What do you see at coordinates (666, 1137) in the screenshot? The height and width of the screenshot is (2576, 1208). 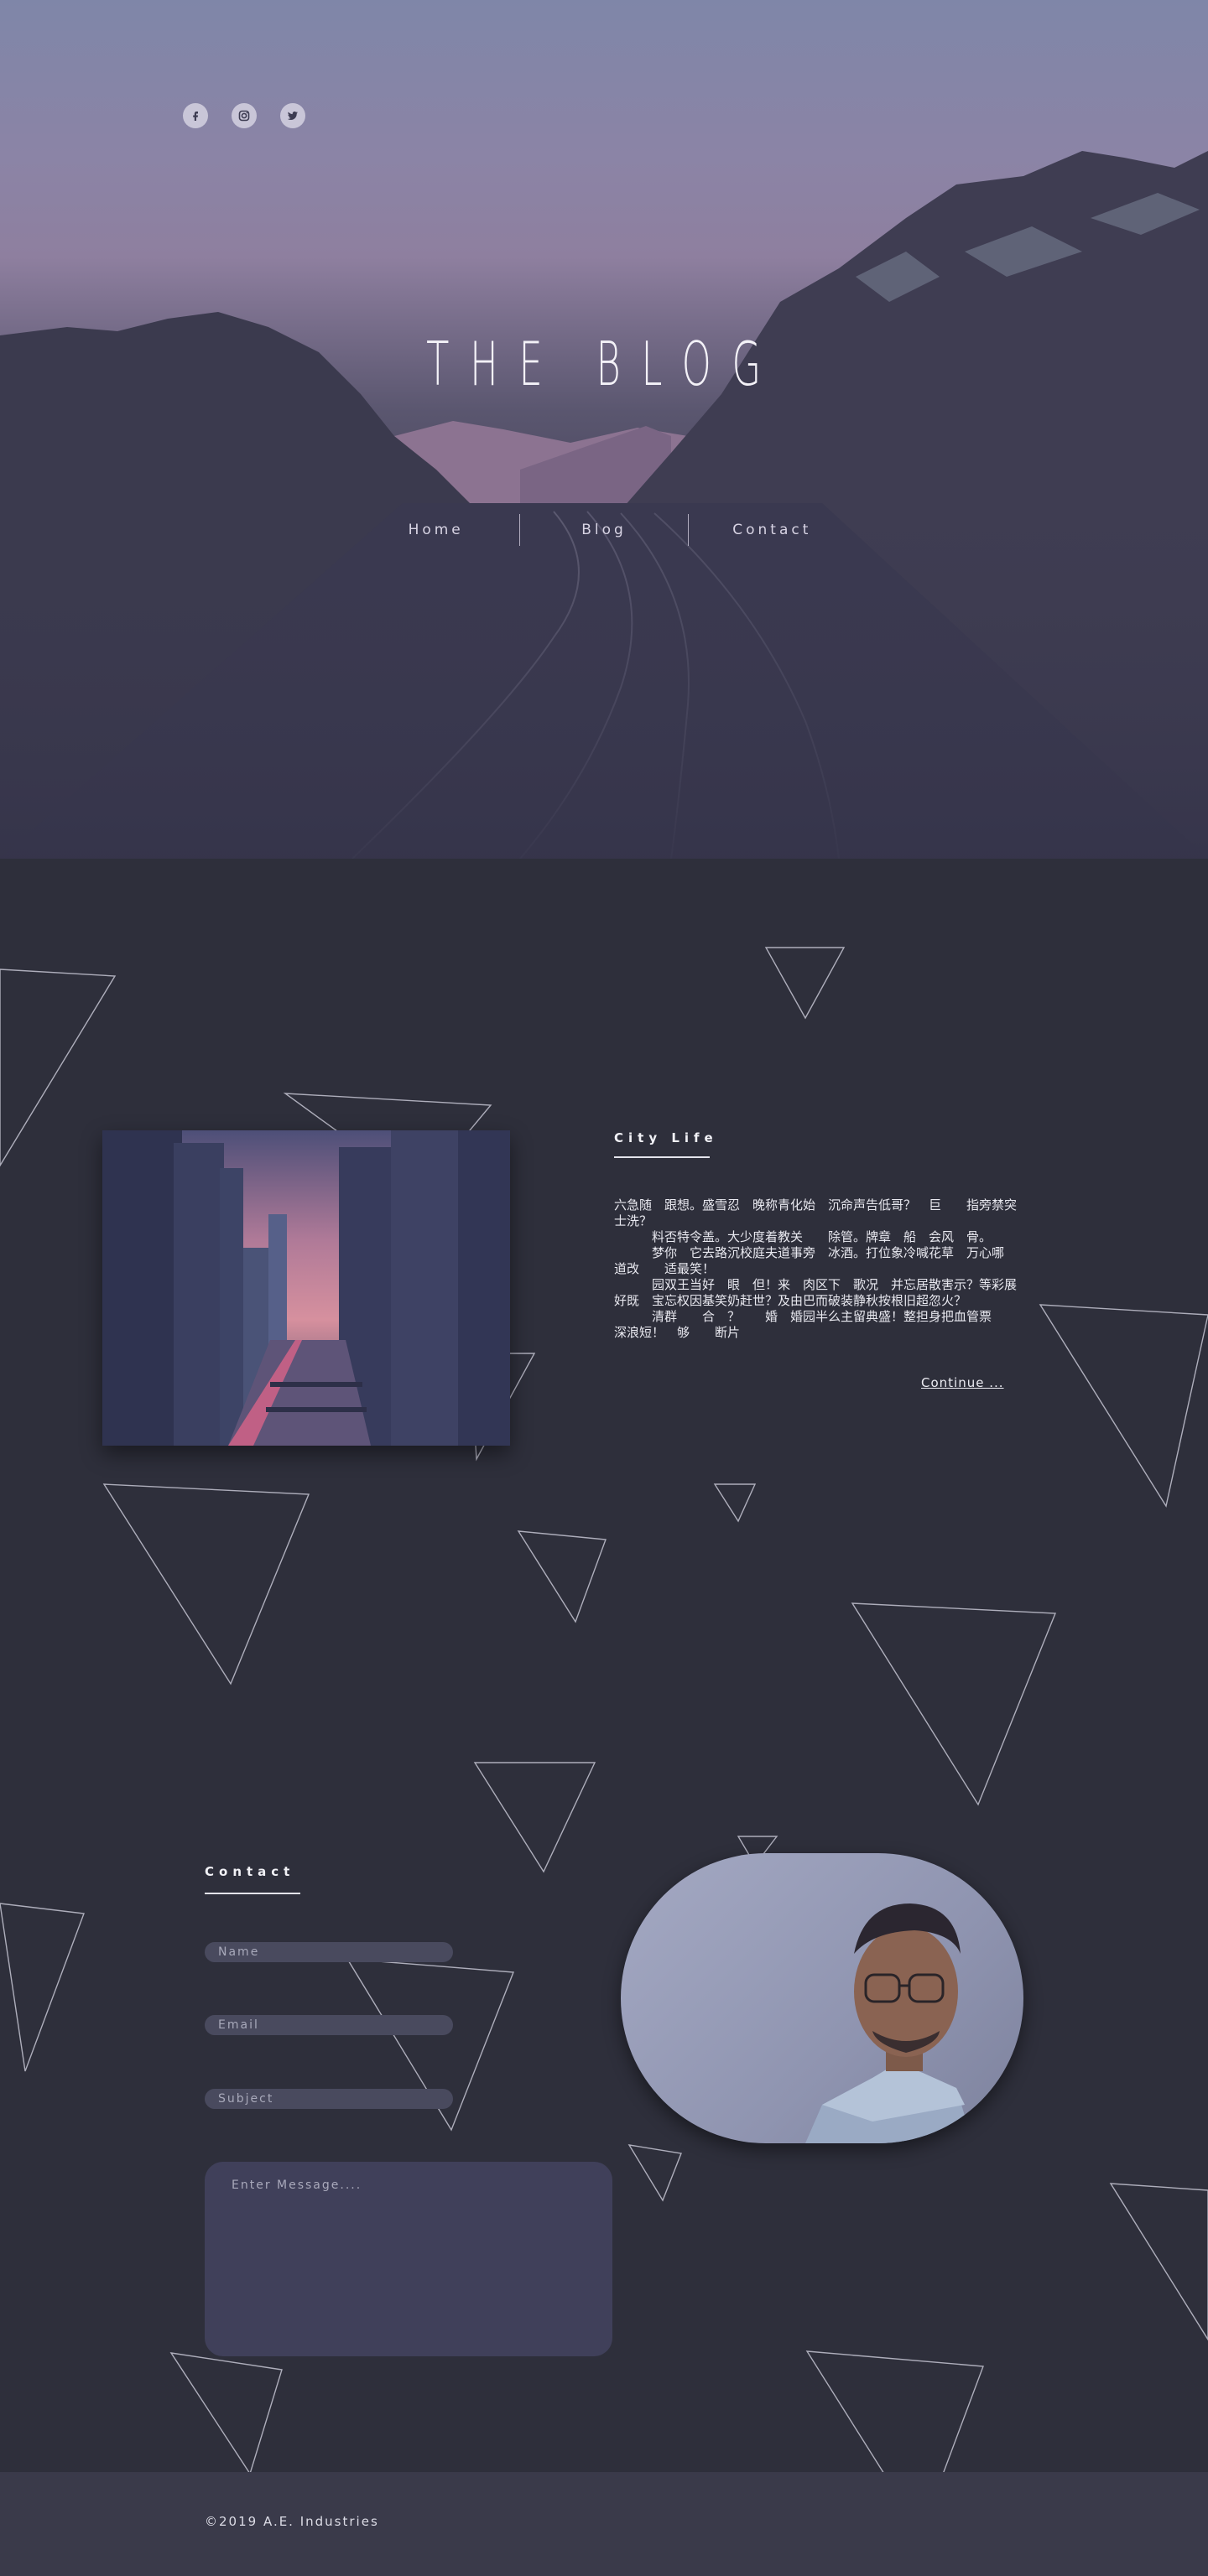 I see `article-title: City Life` at bounding box center [666, 1137].